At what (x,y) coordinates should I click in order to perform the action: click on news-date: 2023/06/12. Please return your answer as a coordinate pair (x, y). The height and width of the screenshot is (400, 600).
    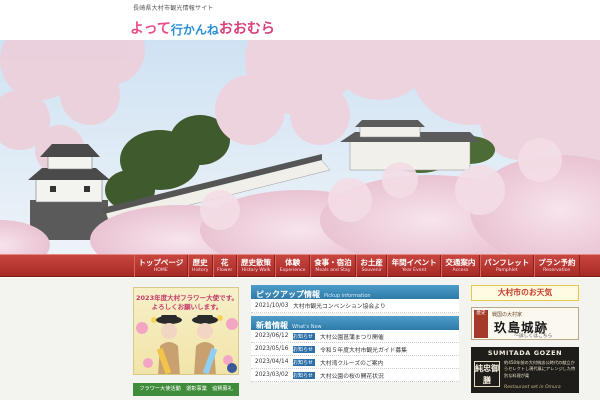
    Looking at the image, I should click on (272, 336).